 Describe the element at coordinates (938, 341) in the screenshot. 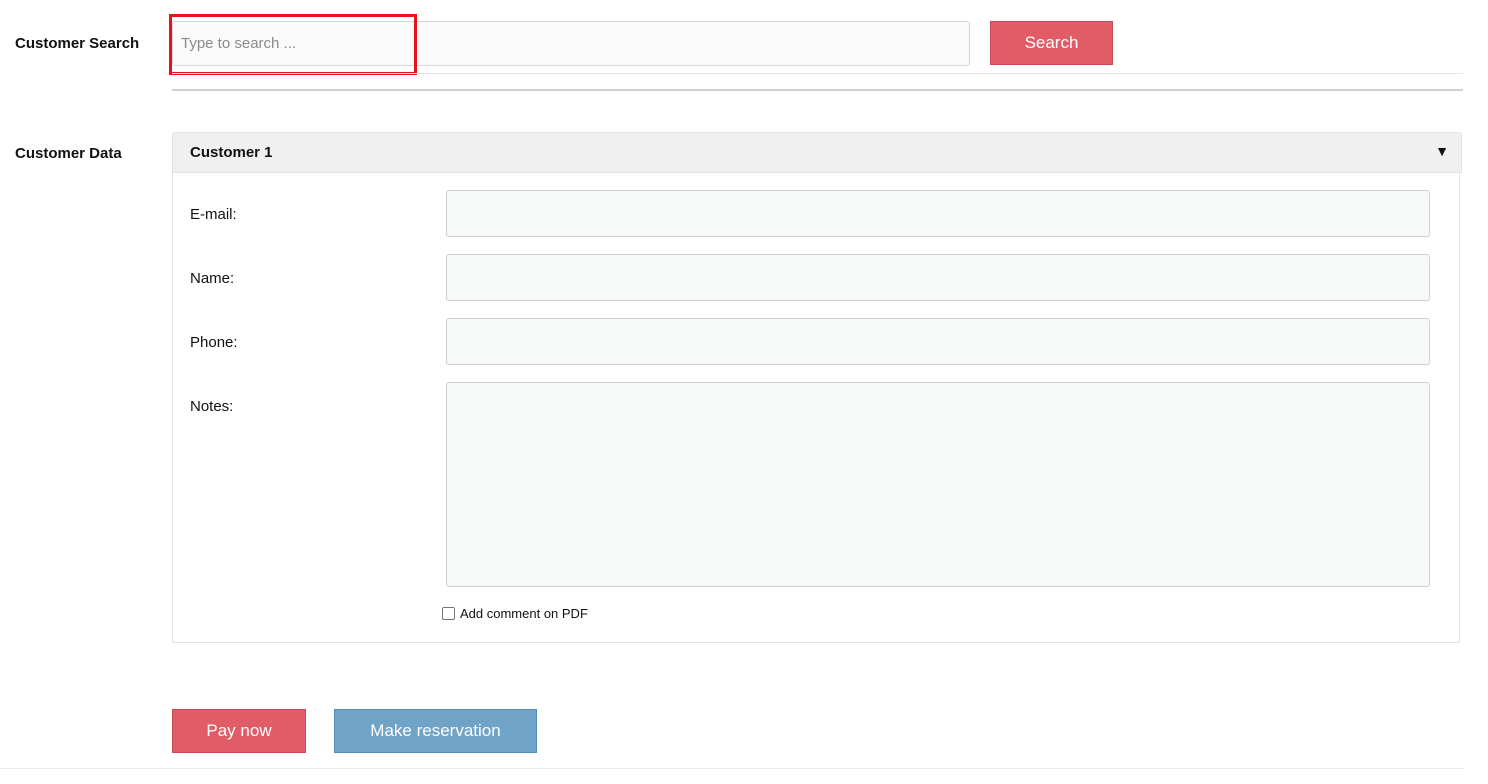

I see `phone-field` at that location.